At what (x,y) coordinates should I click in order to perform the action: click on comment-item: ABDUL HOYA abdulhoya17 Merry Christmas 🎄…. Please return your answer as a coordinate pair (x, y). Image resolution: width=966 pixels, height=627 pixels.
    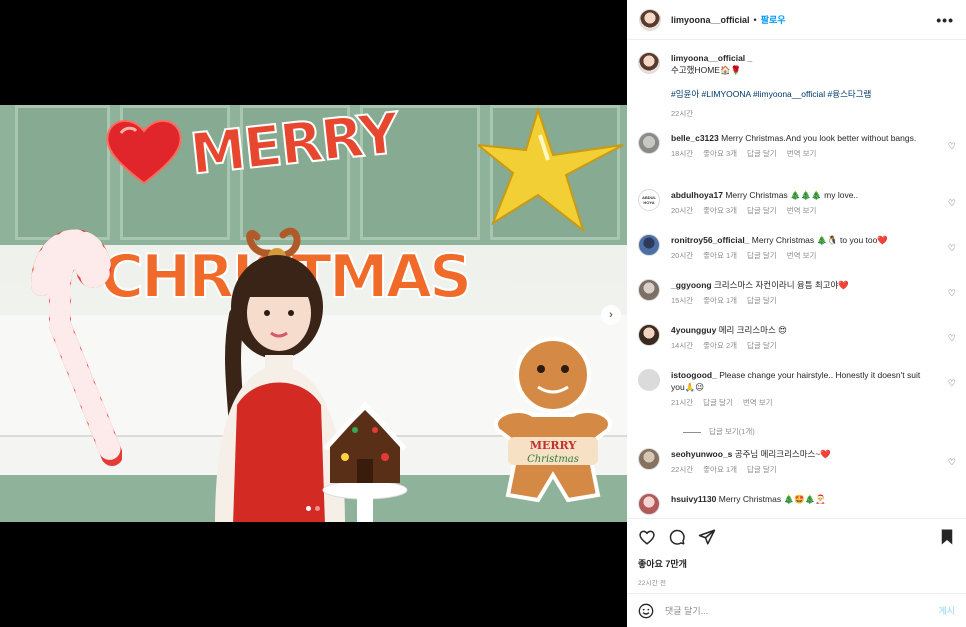
    Looking at the image, I should click on (798, 203).